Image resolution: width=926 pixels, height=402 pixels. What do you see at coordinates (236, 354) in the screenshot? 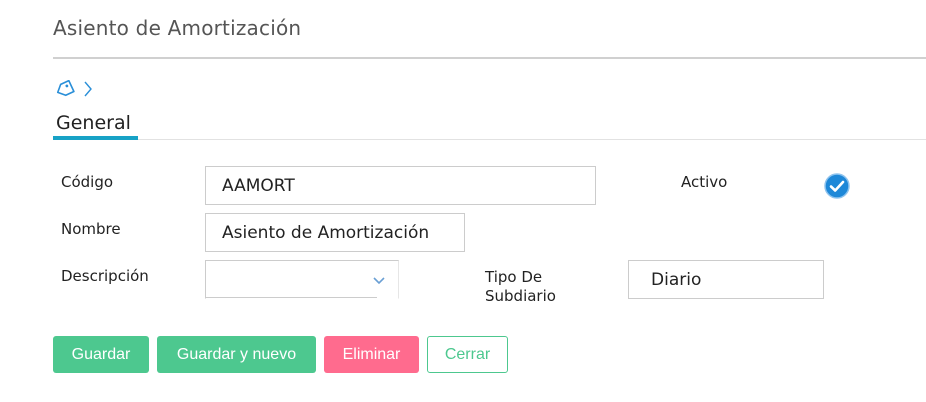
I see `save-and-new-button: Guardar y nuevo` at bounding box center [236, 354].